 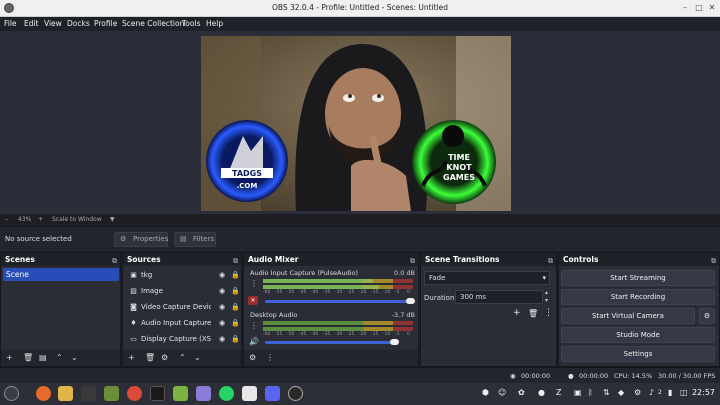 What do you see at coordinates (61, 274) in the screenshot?
I see `scene-list-item: Scene` at bounding box center [61, 274].